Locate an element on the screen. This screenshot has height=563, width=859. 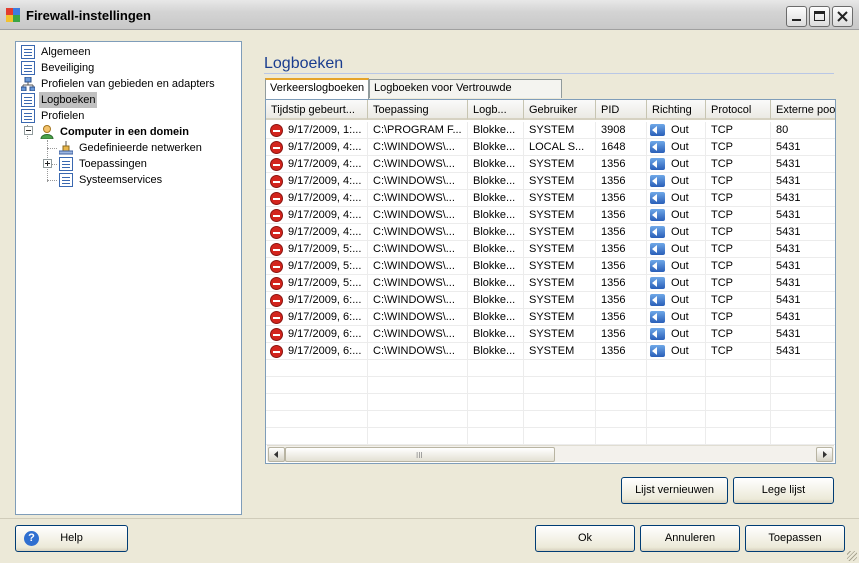
help-button: ? Help is located at coordinates (71, 538).